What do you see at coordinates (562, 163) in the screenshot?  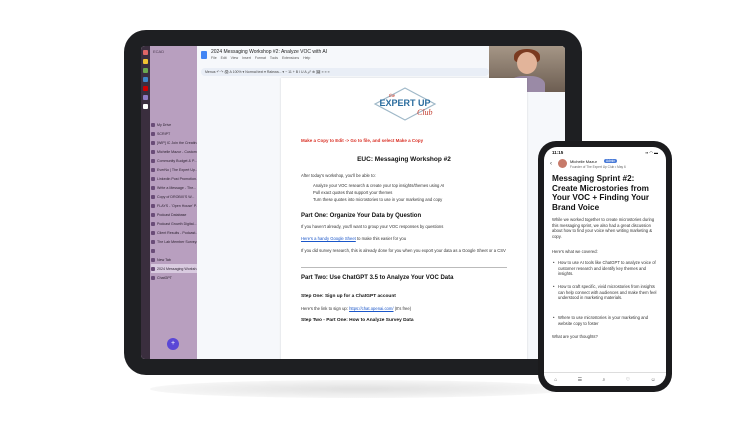 I see `author-avatar` at bounding box center [562, 163].